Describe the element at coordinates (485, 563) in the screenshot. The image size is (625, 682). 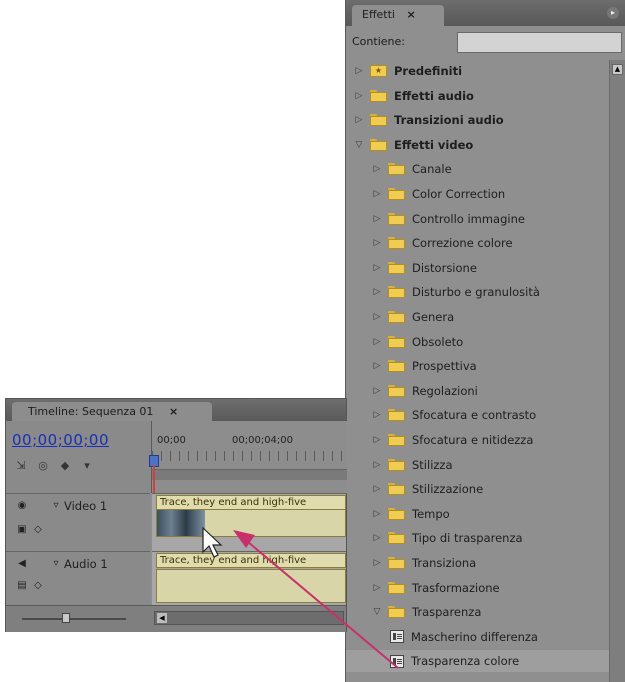
I see `effects-tree-item: ▷ Transiziona` at that location.